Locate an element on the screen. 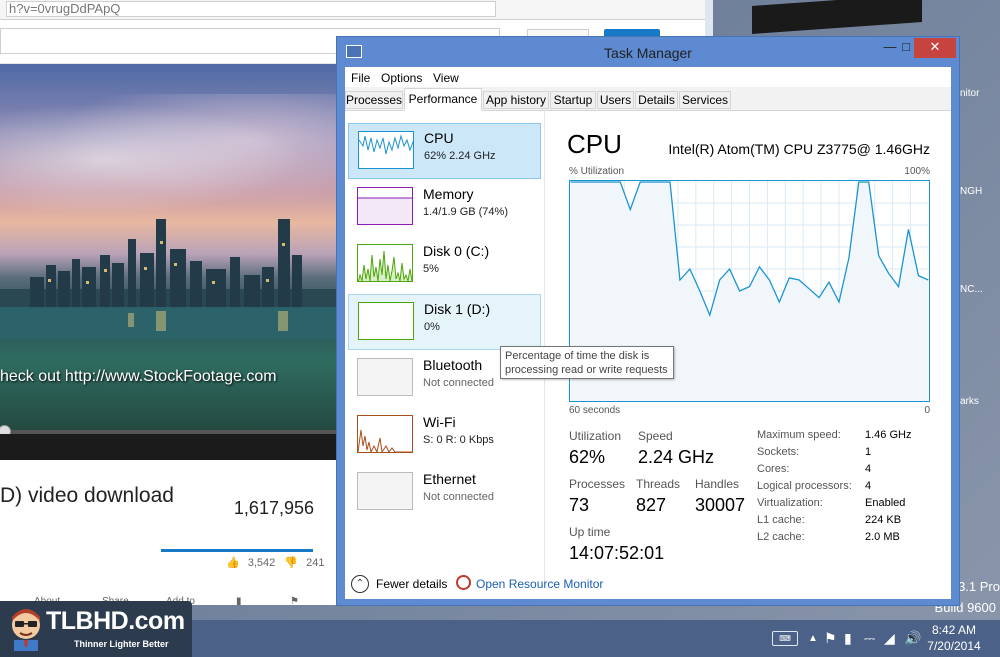  close-button: ✕ is located at coordinates (935, 48).